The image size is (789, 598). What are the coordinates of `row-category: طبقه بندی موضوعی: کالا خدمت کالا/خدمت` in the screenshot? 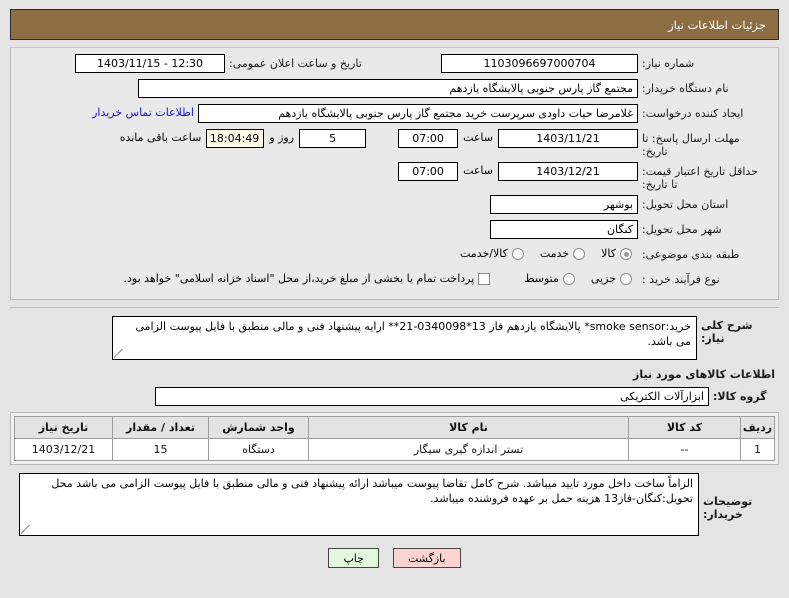 It's located at (394, 255).